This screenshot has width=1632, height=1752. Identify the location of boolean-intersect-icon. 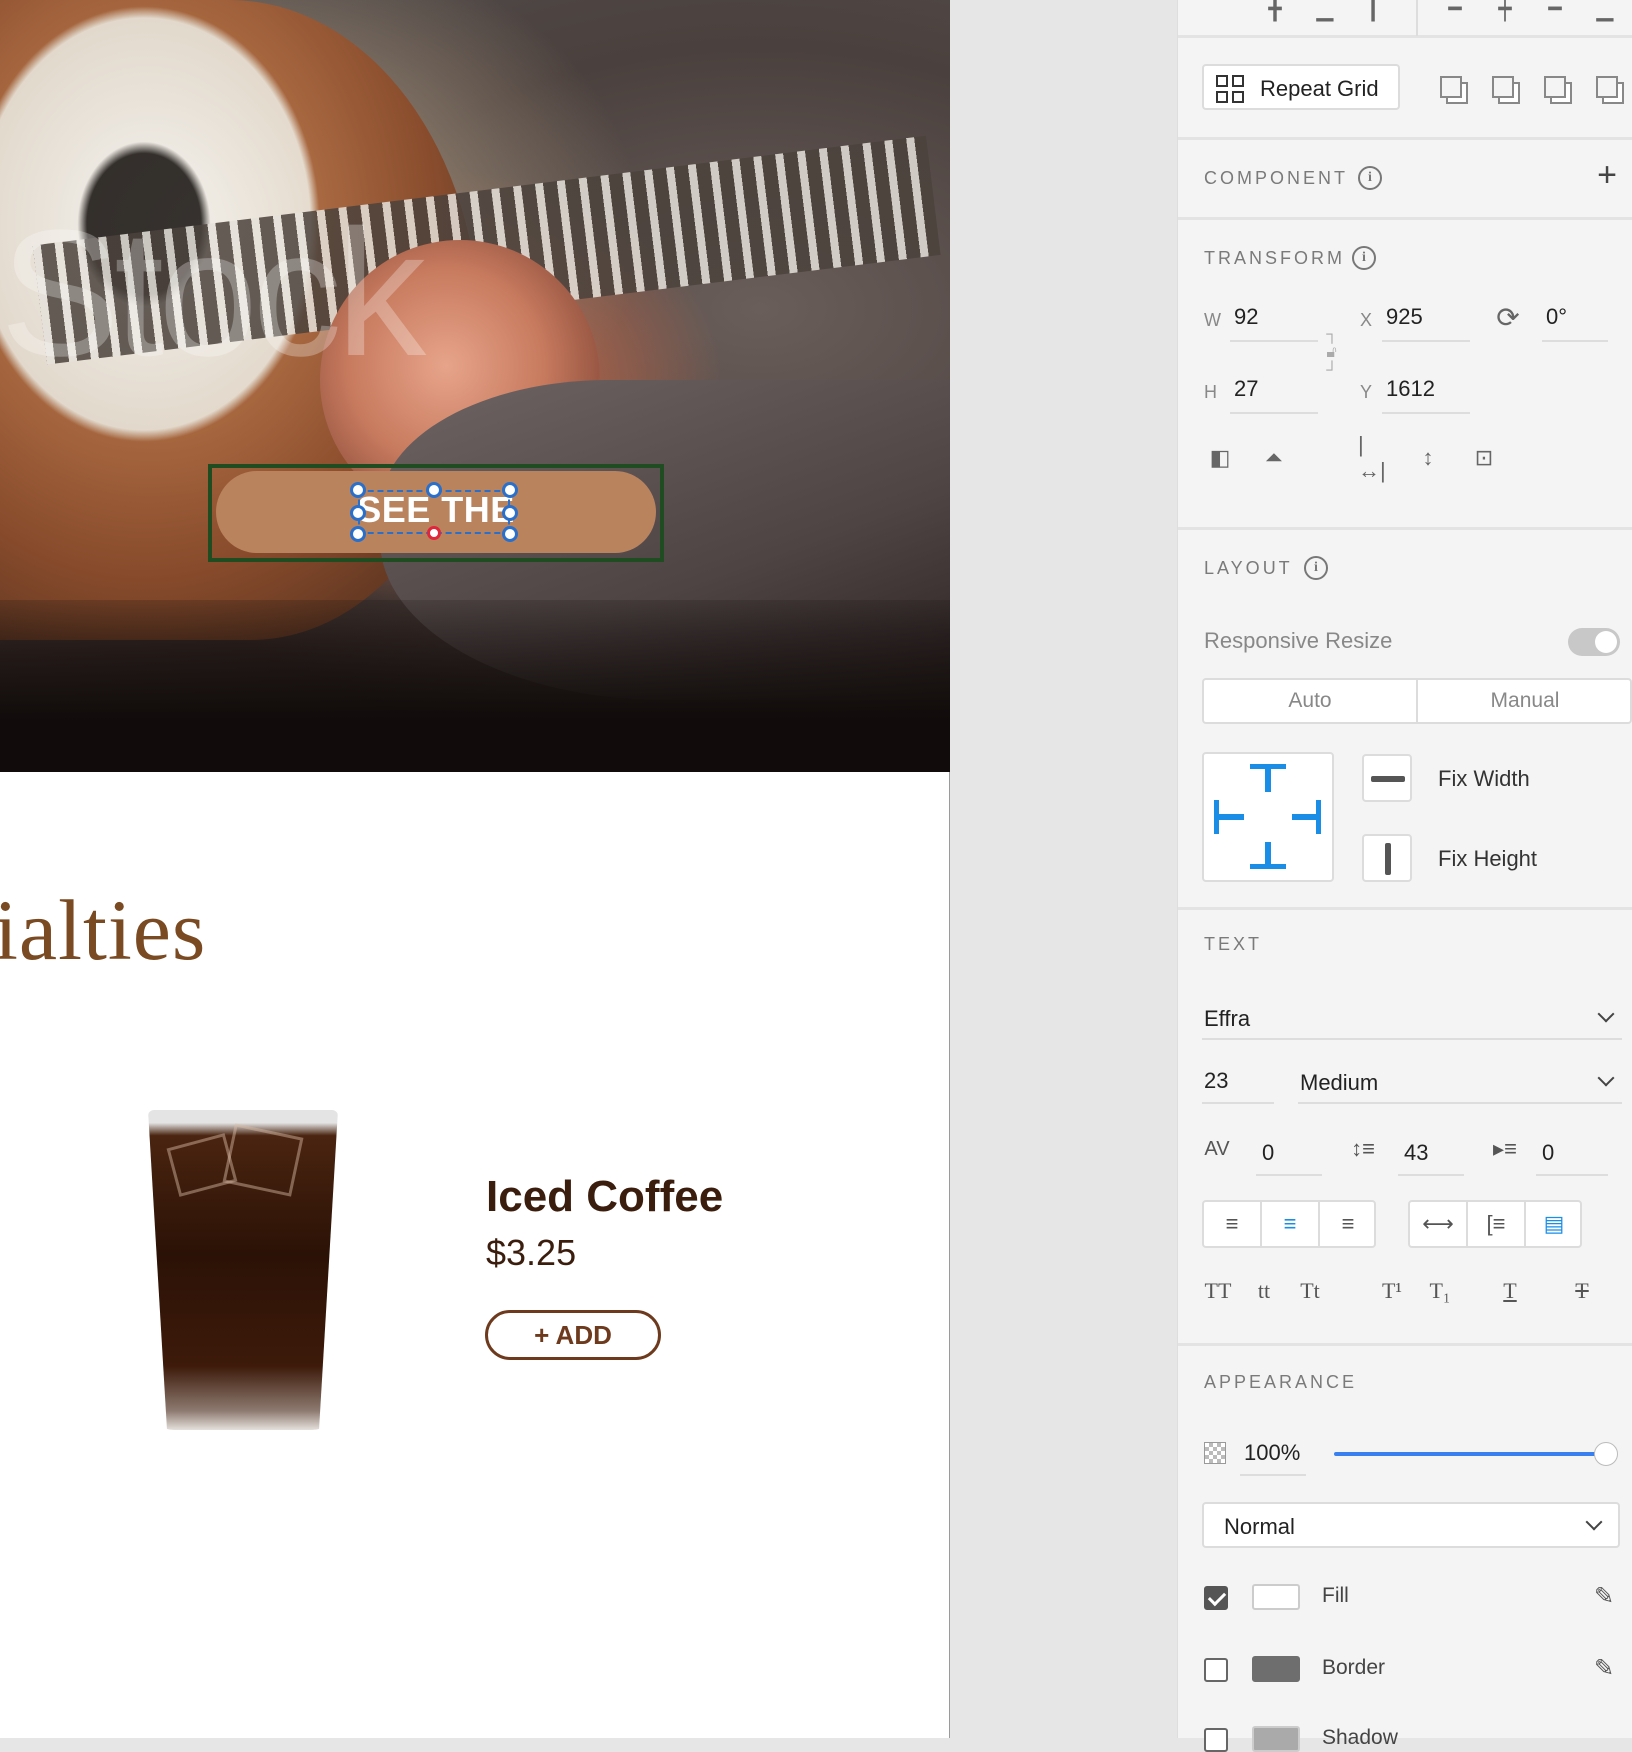
(1555, 87).